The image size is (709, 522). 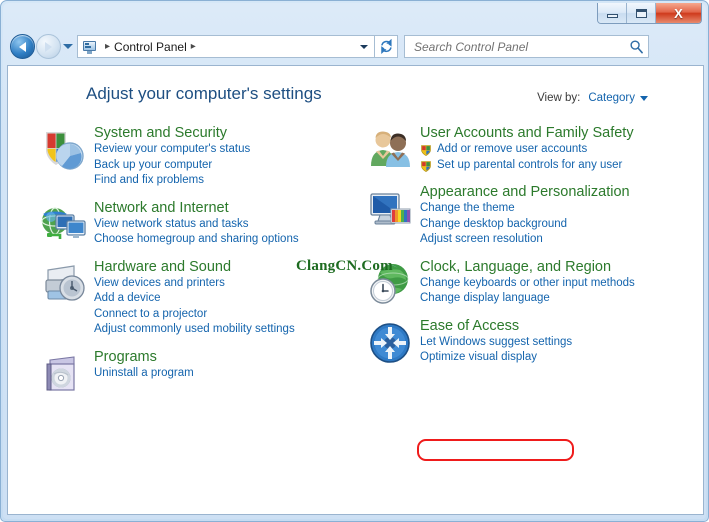 What do you see at coordinates (64, 284) in the screenshot?
I see `printer-device-icon` at bounding box center [64, 284].